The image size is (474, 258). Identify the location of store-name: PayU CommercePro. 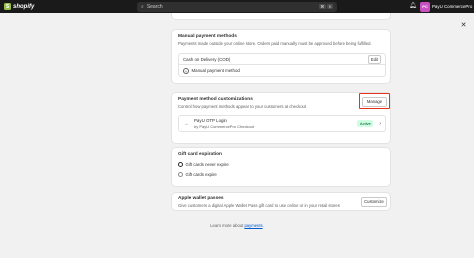
(452, 6).